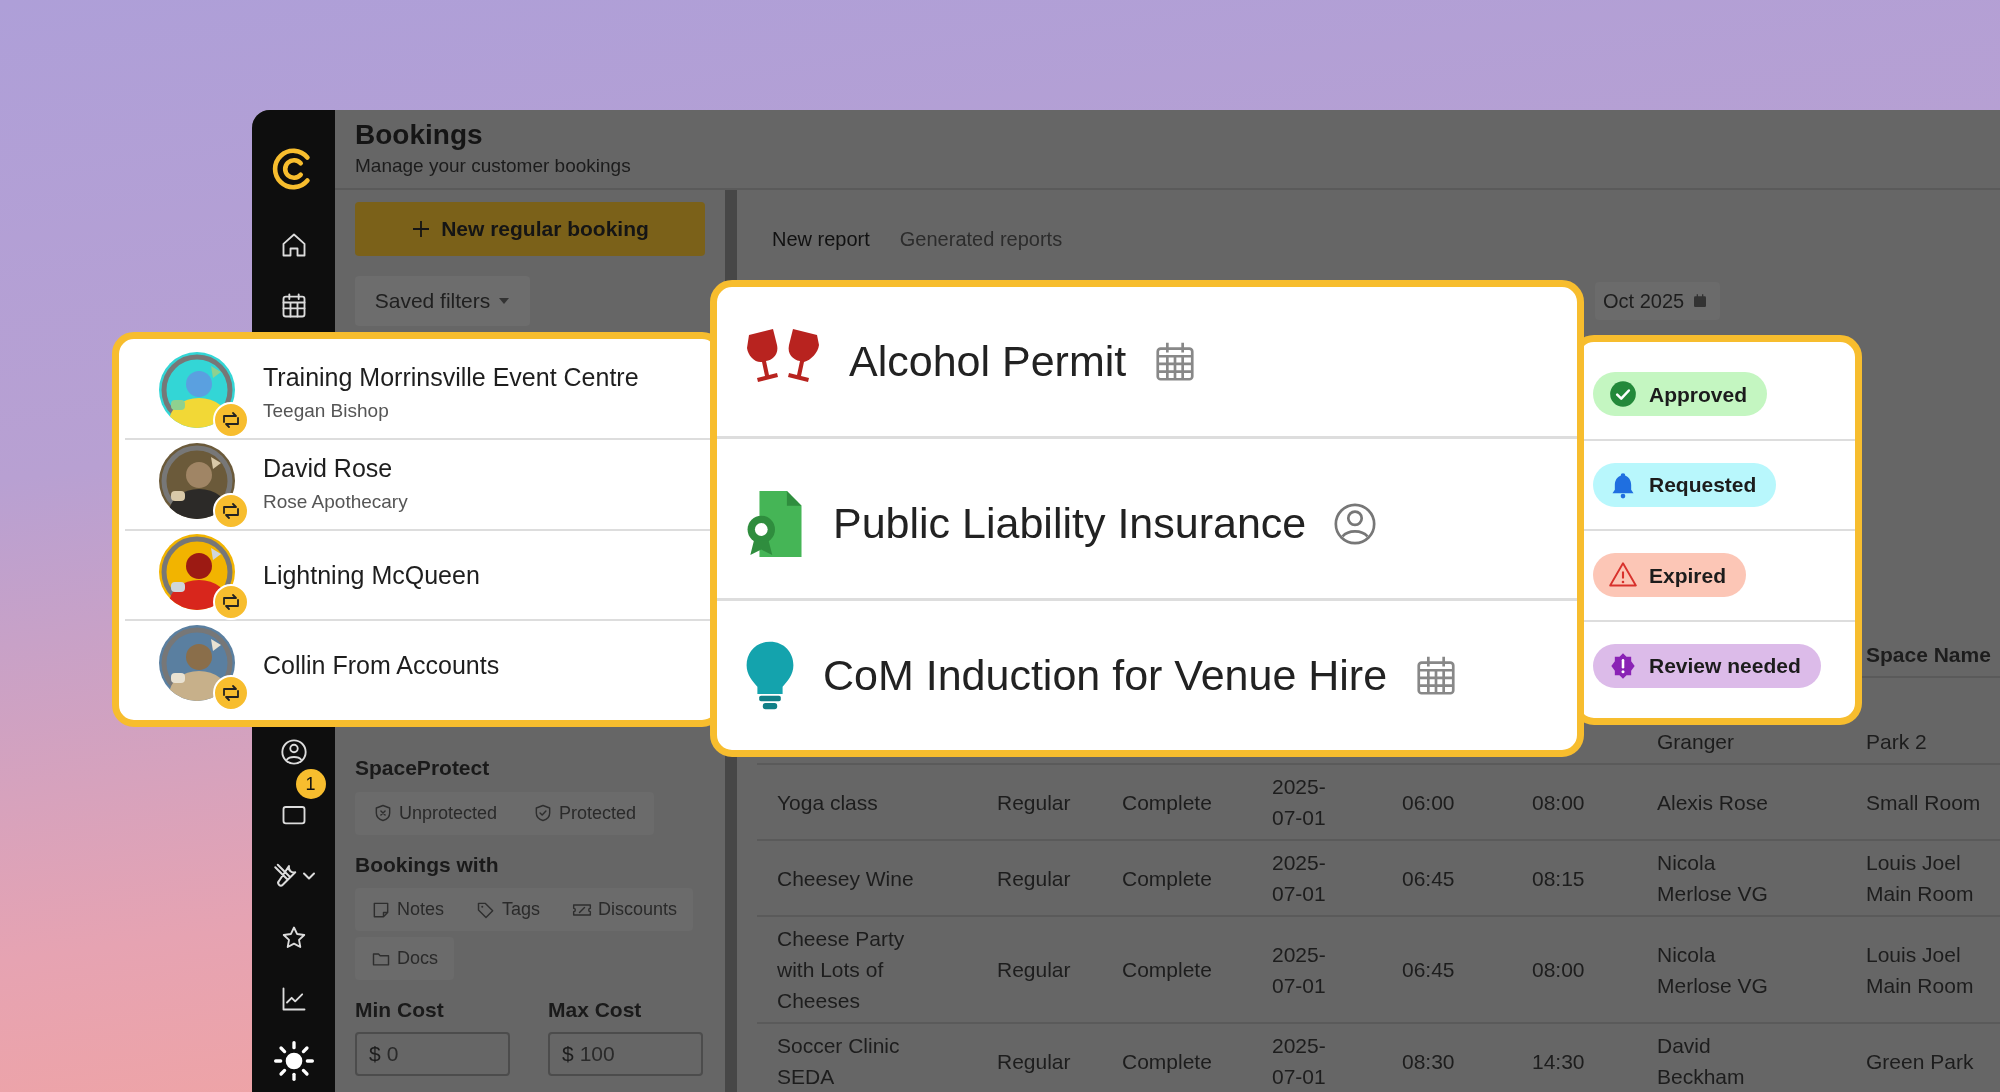  I want to click on field-label: Min Cost, so click(400, 1010).